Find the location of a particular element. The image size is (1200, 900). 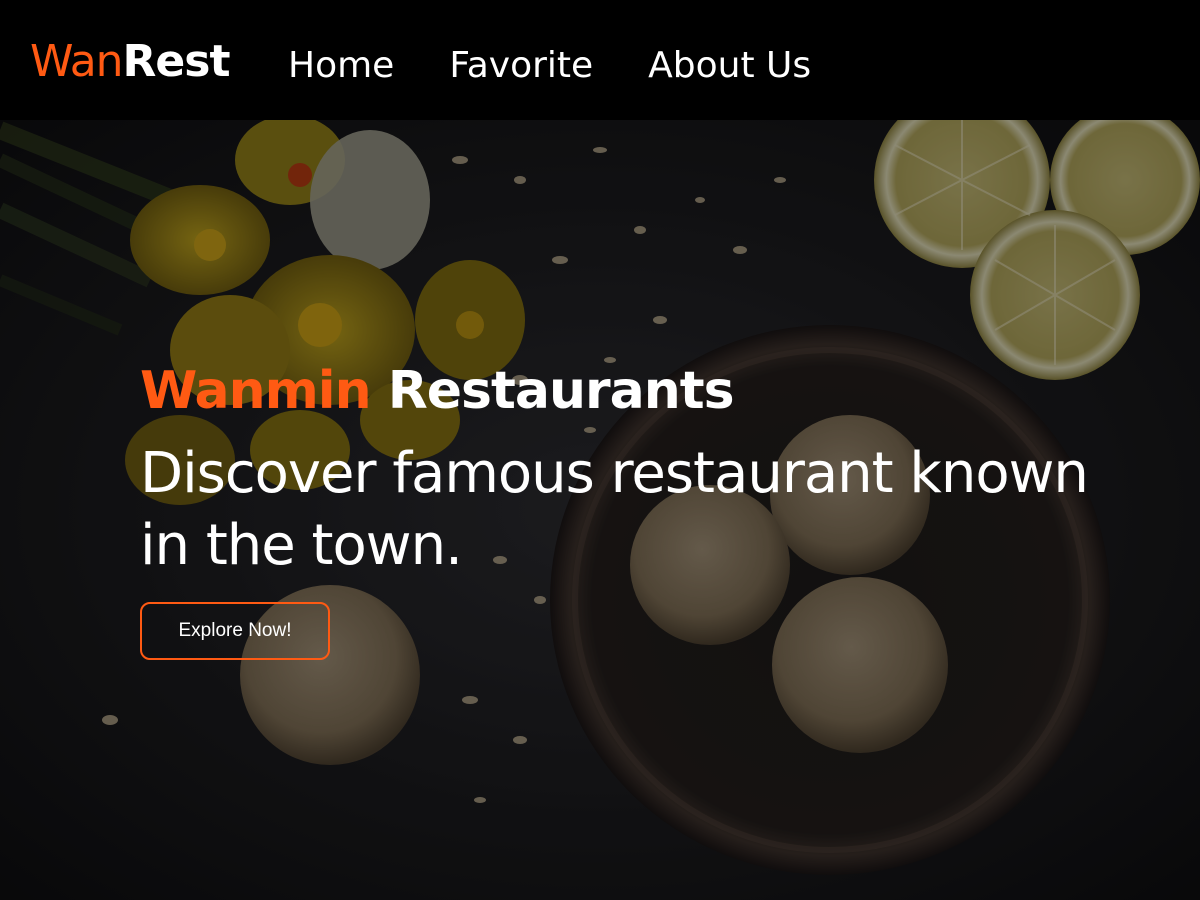

brand-logo: WanRest is located at coordinates (130, 62).